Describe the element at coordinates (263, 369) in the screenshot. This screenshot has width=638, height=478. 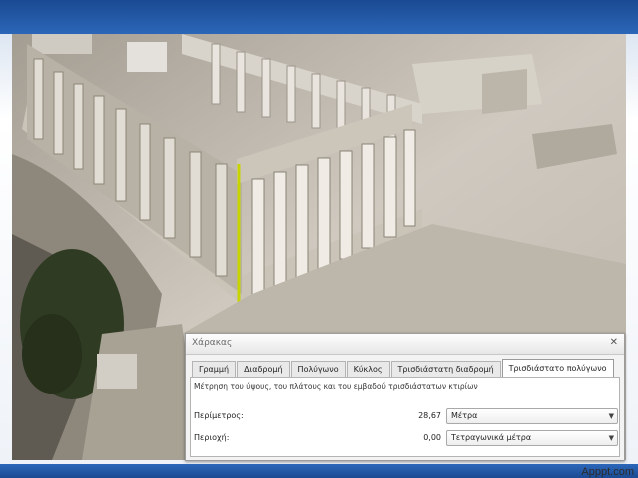
I see `tab-path: Διαδρομή` at that location.